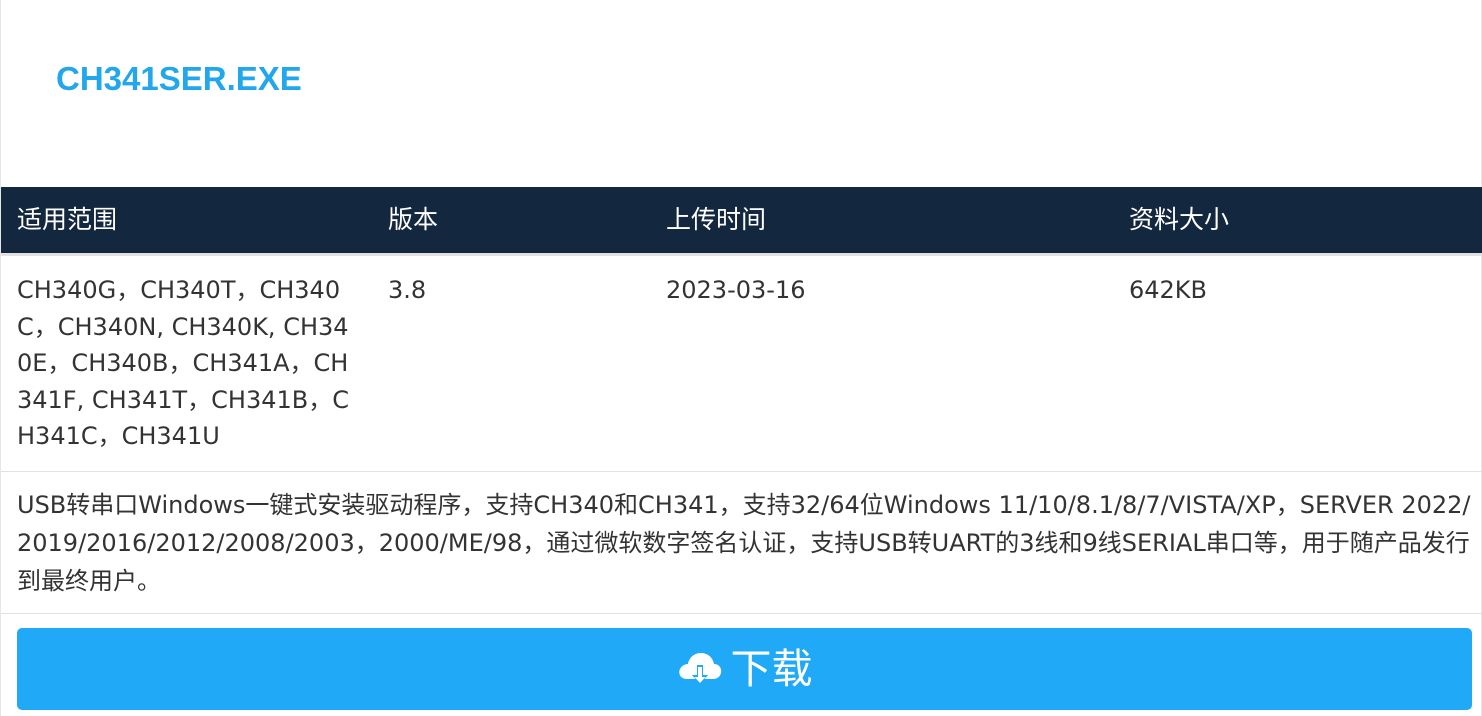 The width and height of the screenshot is (1482, 716). Describe the element at coordinates (413, 219) in the screenshot. I see `header-version: 版本` at that location.